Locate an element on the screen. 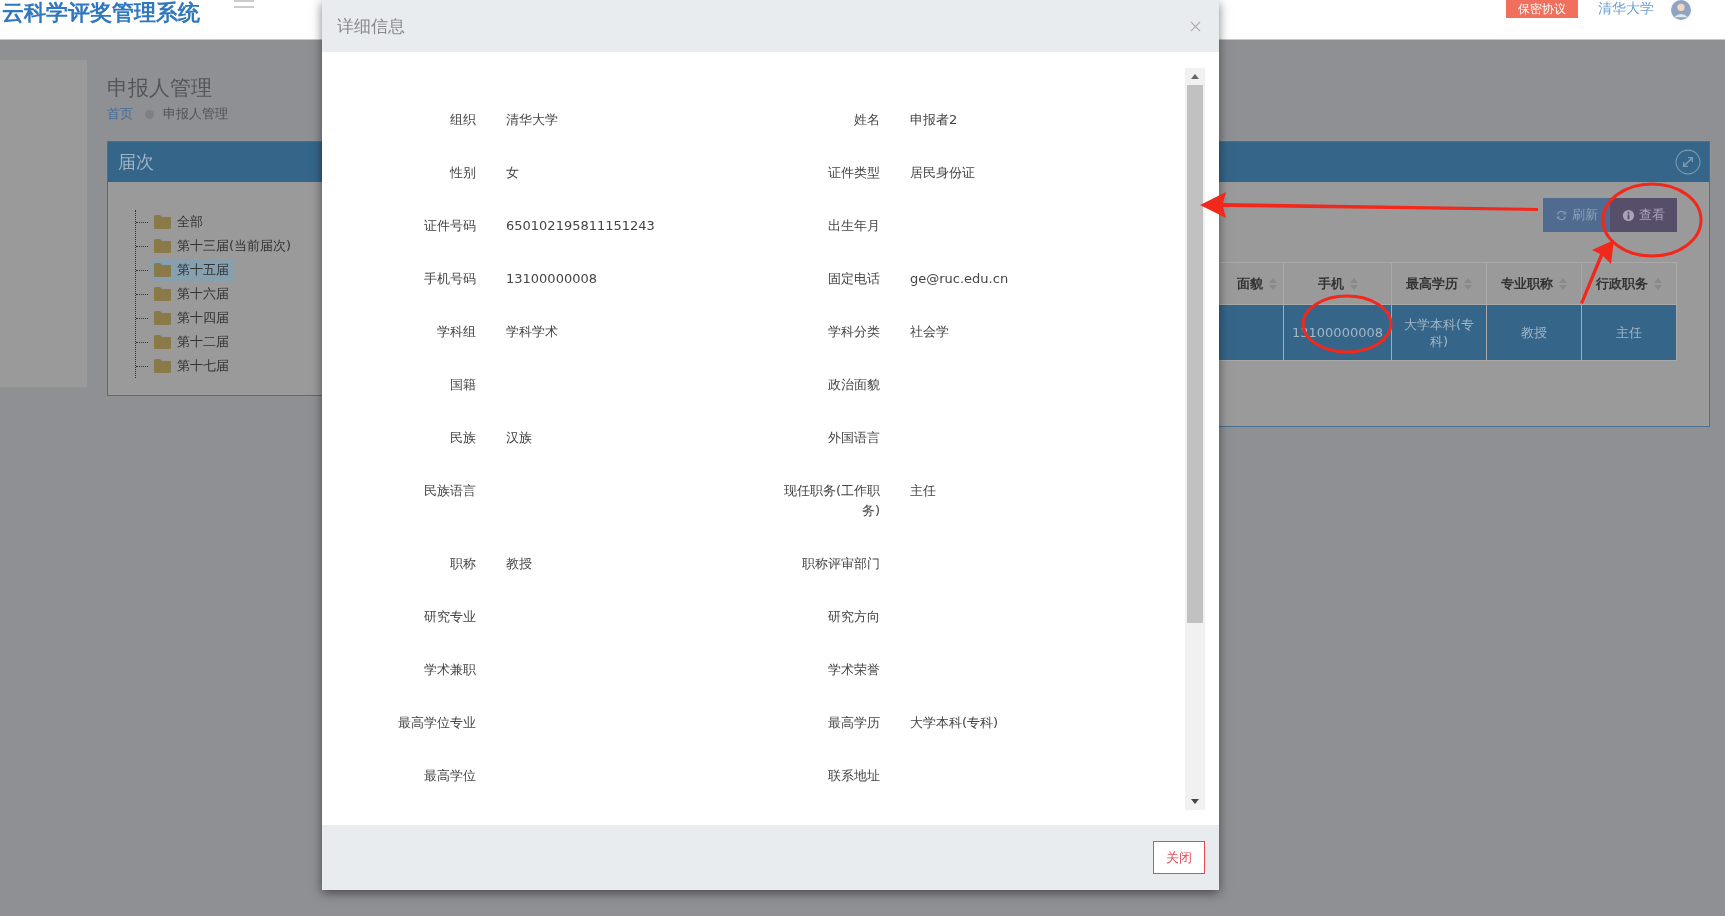  field-value: 大学本科(专科) is located at coordinates (954, 723).